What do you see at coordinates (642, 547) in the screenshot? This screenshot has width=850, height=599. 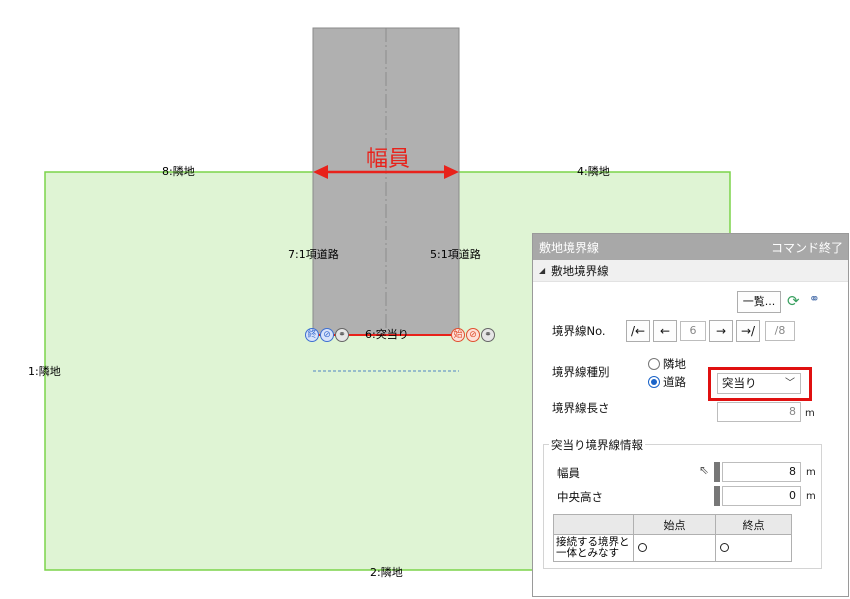 I see `start-circle-icon` at bounding box center [642, 547].